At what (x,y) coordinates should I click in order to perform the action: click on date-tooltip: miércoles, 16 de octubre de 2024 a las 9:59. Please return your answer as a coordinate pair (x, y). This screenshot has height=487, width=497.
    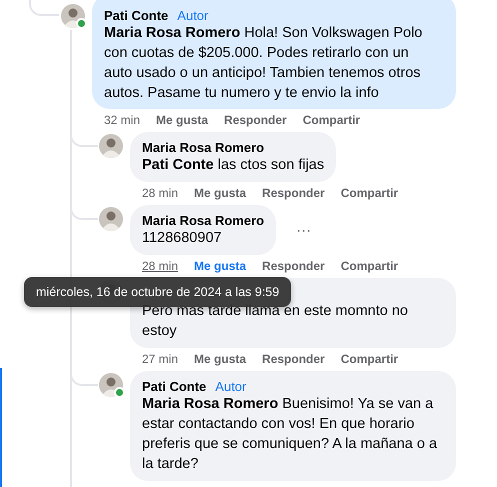
    Looking at the image, I should click on (158, 292).